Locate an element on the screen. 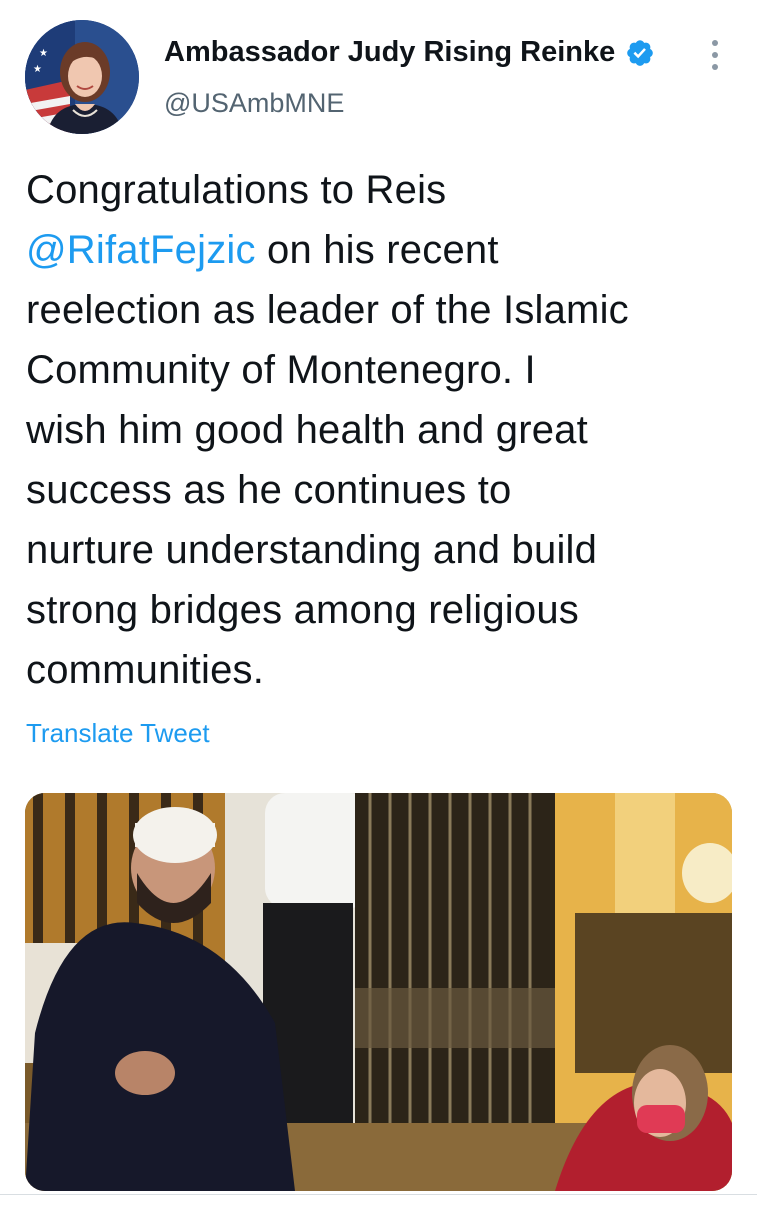  tweet-text-line: success as he continues to is located at coordinates (381, 490).